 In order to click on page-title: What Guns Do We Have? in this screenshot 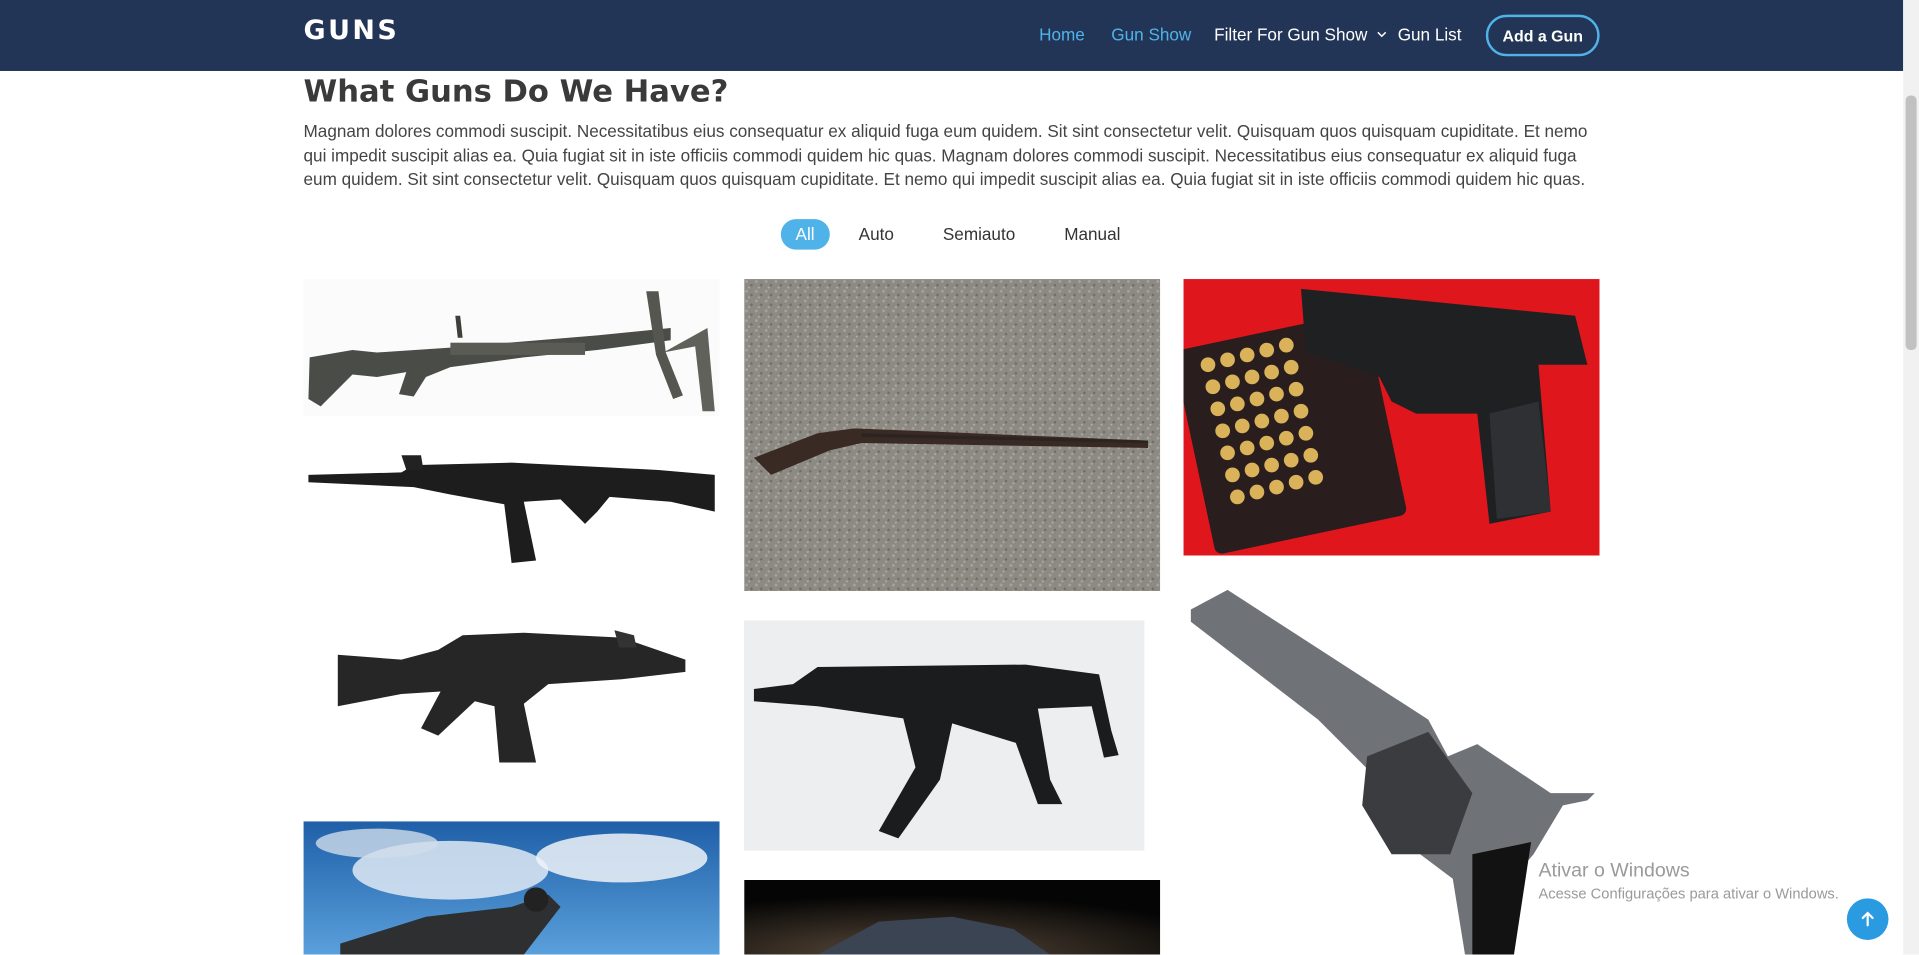, I will do `click(516, 91)`.